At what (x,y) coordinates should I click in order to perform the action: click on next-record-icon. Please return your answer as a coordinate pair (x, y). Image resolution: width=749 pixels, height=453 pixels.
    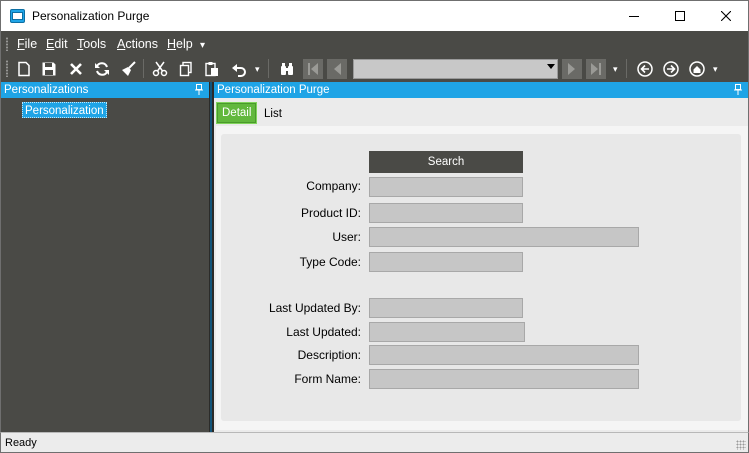
    Looking at the image, I should click on (572, 69).